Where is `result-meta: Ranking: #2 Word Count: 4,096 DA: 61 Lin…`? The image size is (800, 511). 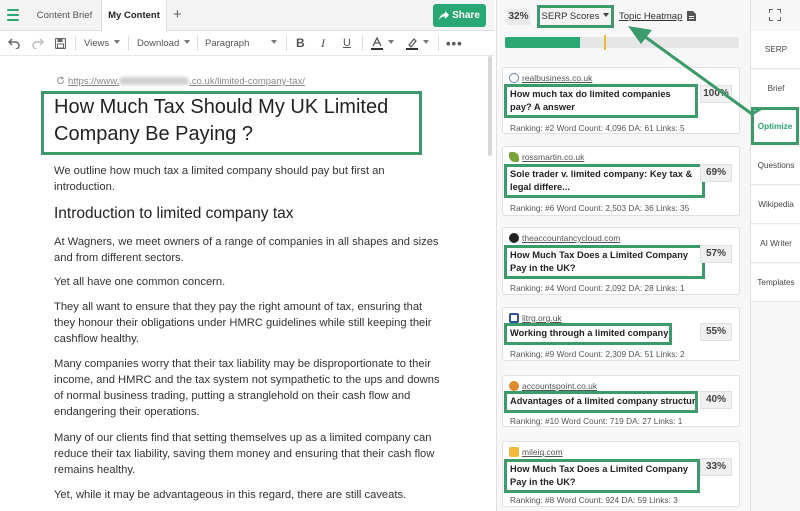
result-meta: Ranking: #2 Word Count: 4,096 DA: 61 Lin… is located at coordinates (597, 128).